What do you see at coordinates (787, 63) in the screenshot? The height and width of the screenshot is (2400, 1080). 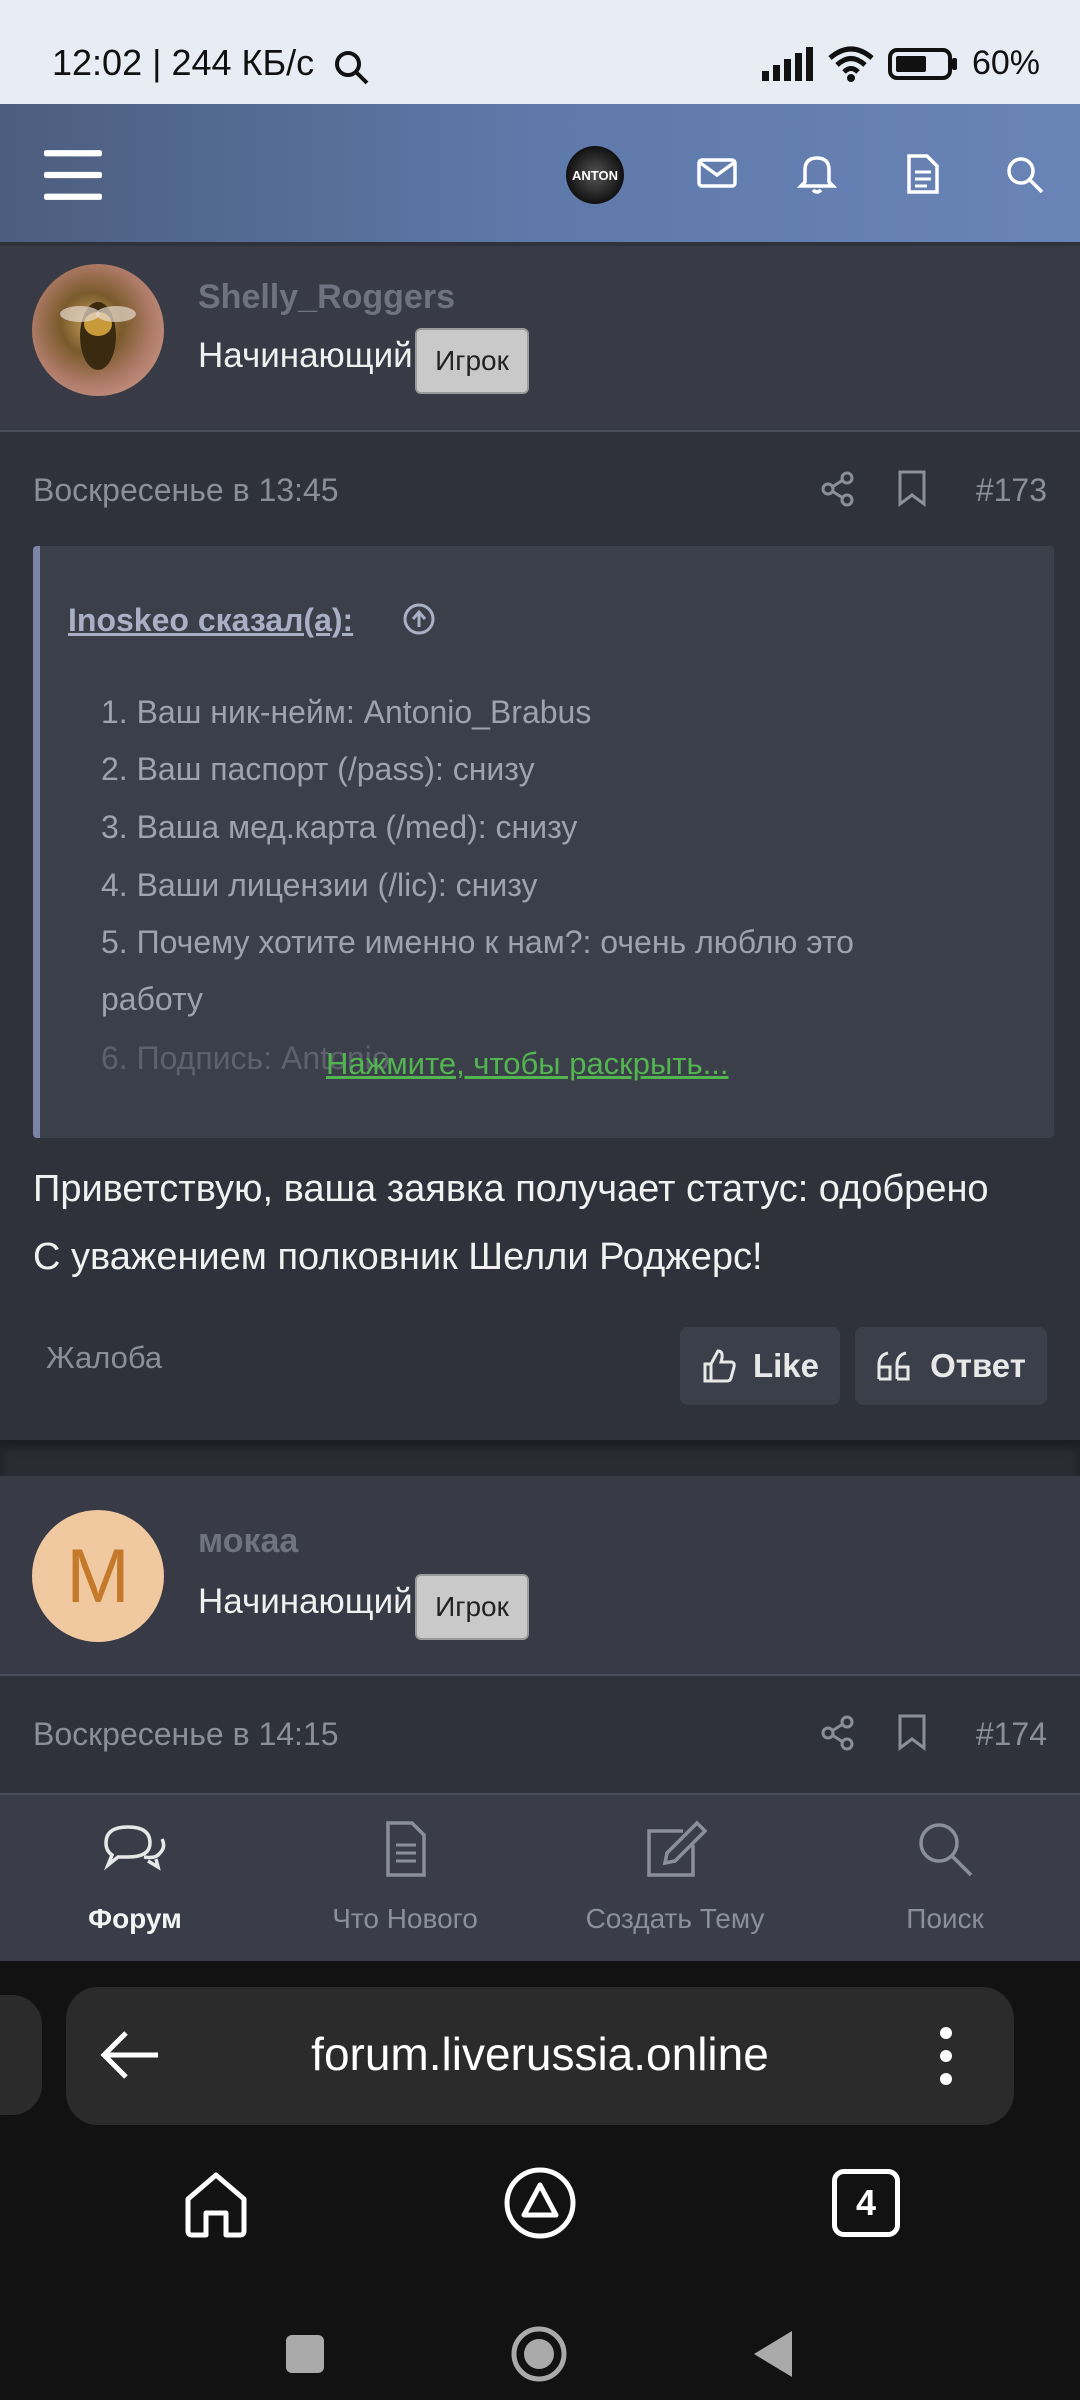 I see `signal-icon` at bounding box center [787, 63].